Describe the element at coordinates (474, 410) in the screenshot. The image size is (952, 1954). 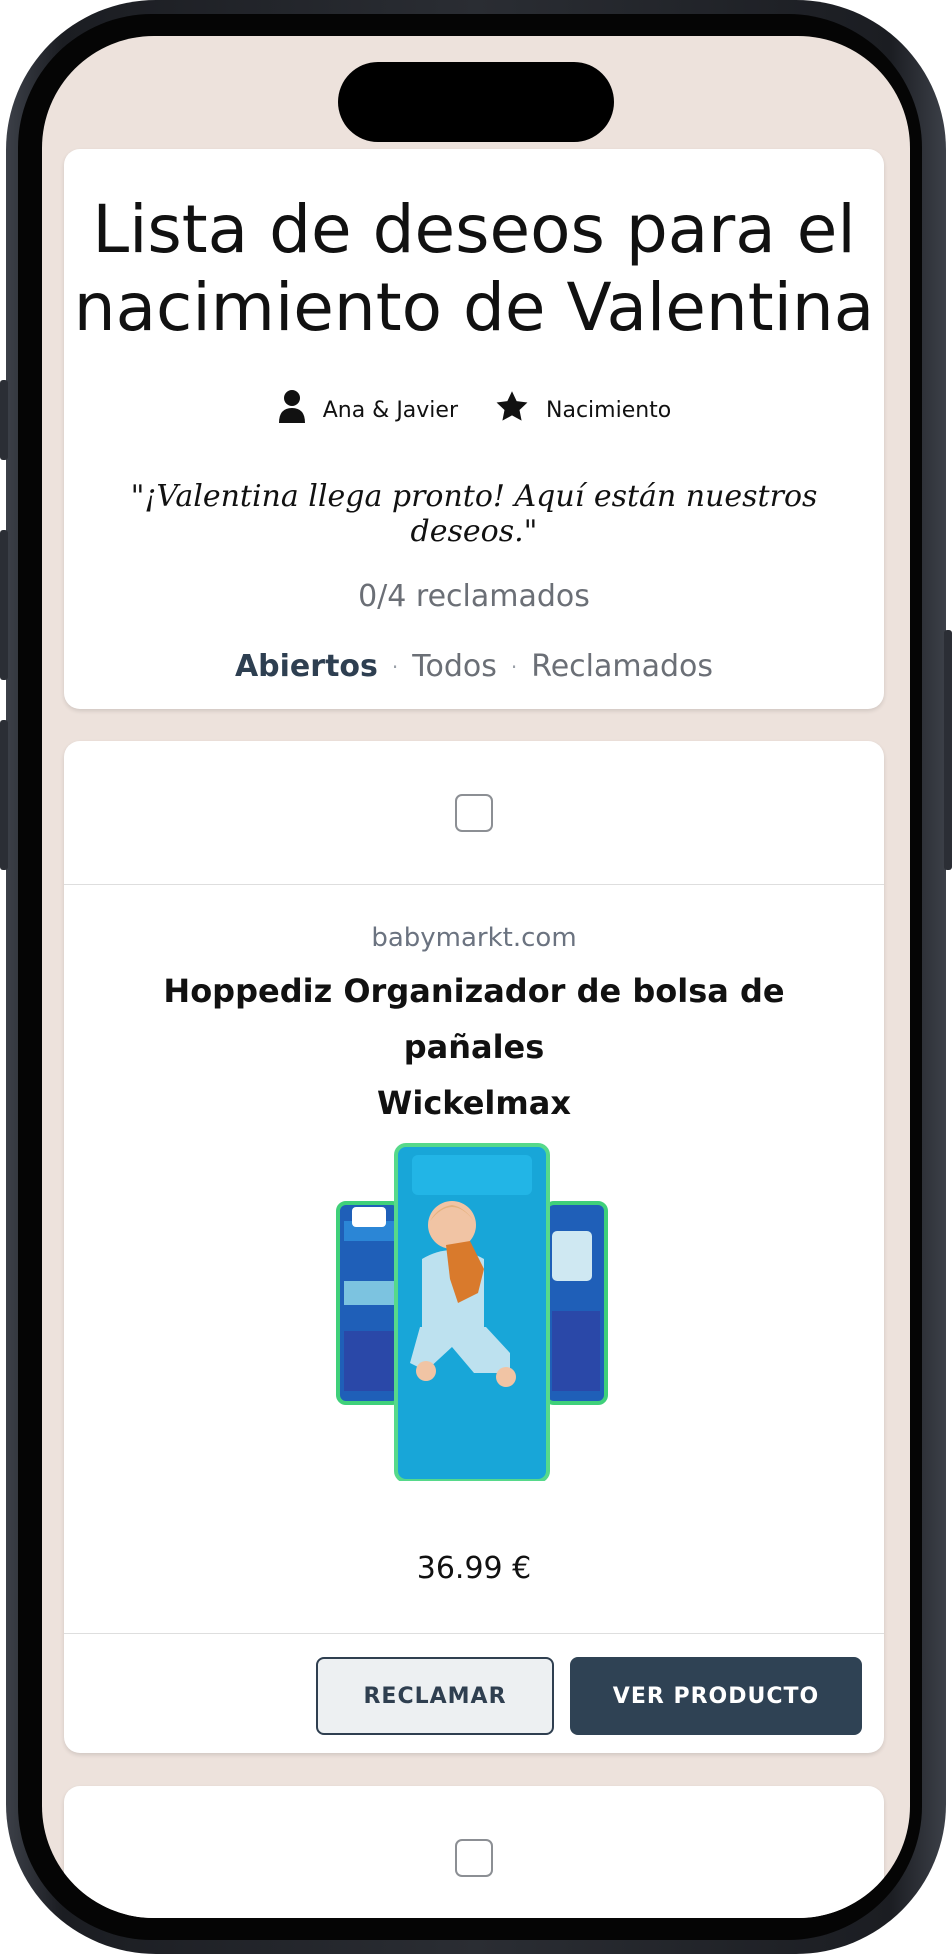
I see `wishlist-meta: Ana & Javier Nacimiento` at that location.